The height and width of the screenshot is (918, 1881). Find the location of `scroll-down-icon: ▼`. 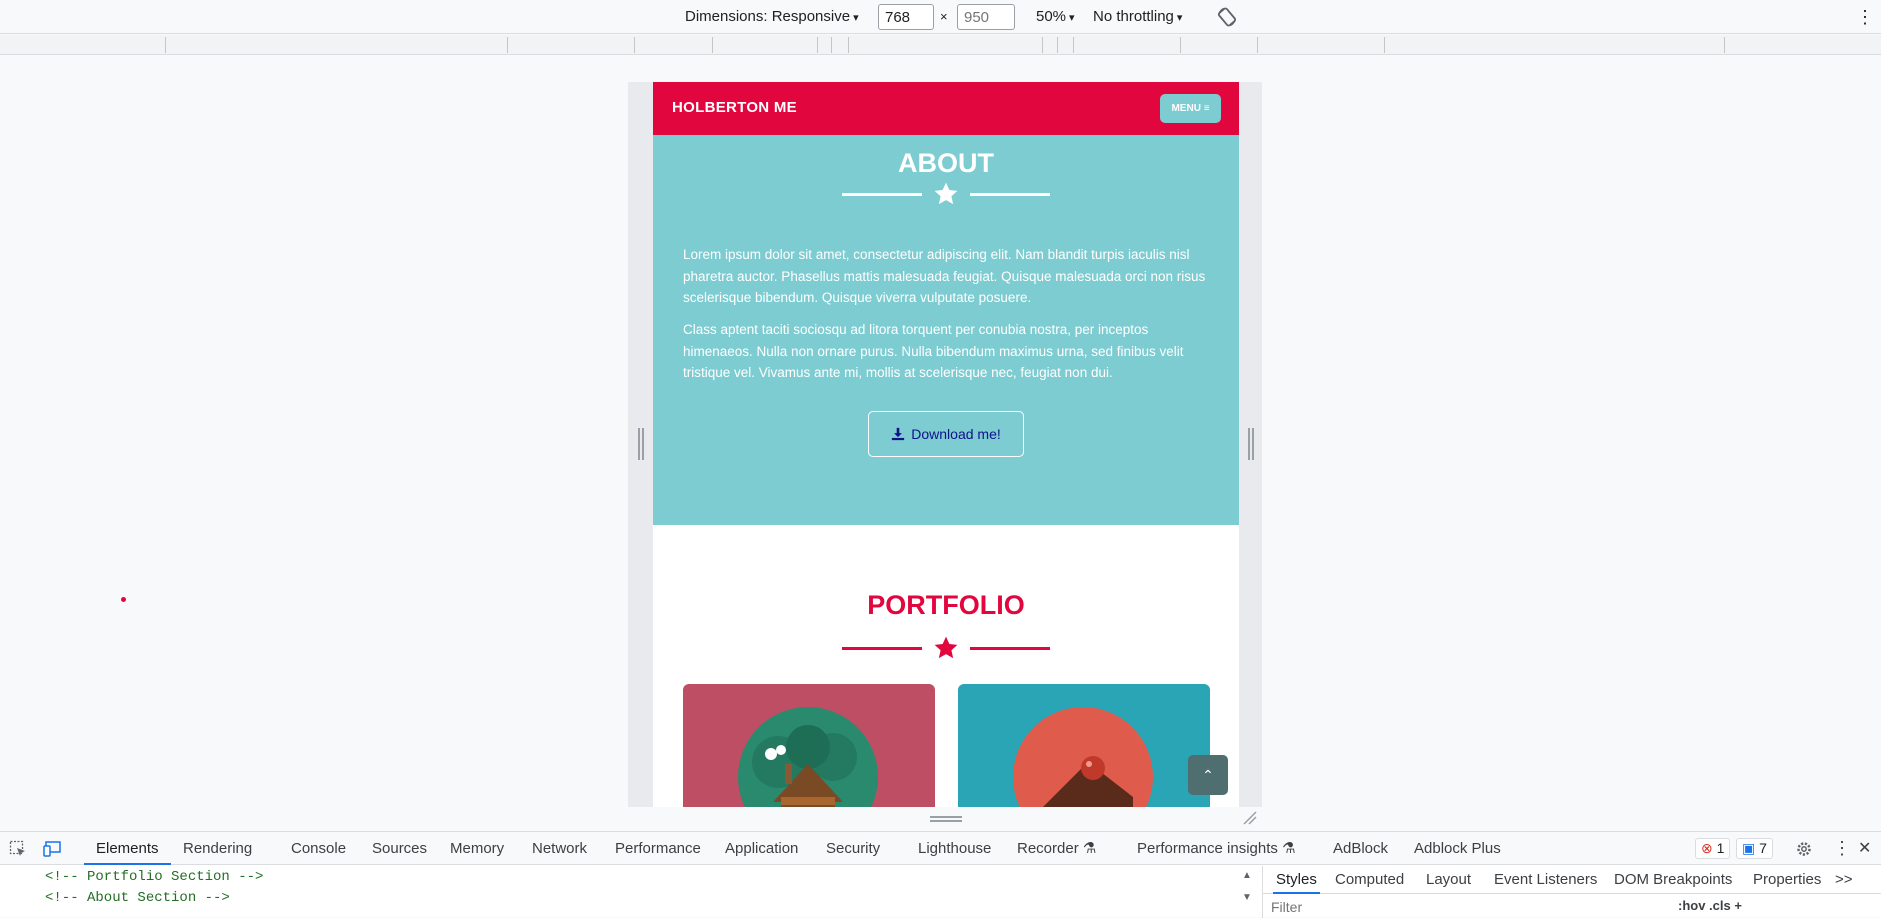

scroll-down-icon: ▼ is located at coordinates (1247, 897).